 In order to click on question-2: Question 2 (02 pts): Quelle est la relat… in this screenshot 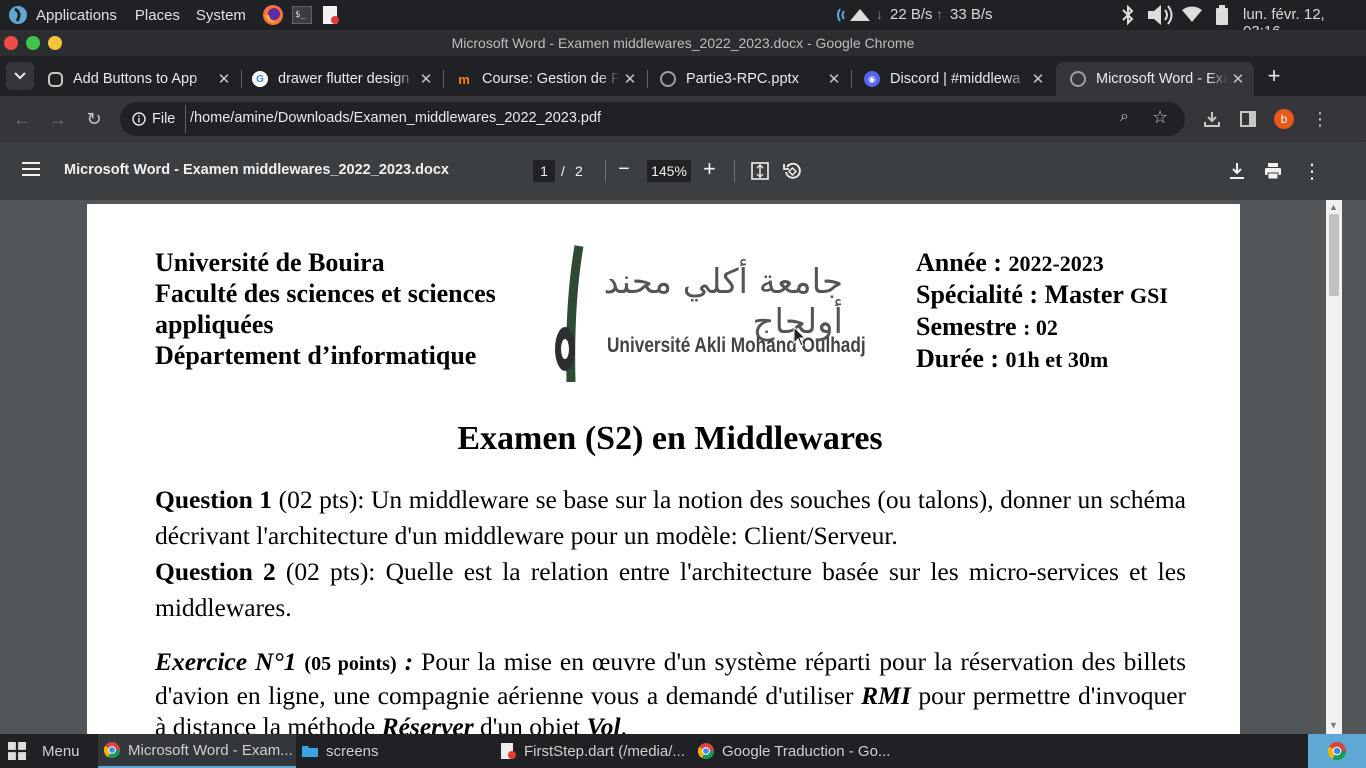, I will do `click(670, 590)`.